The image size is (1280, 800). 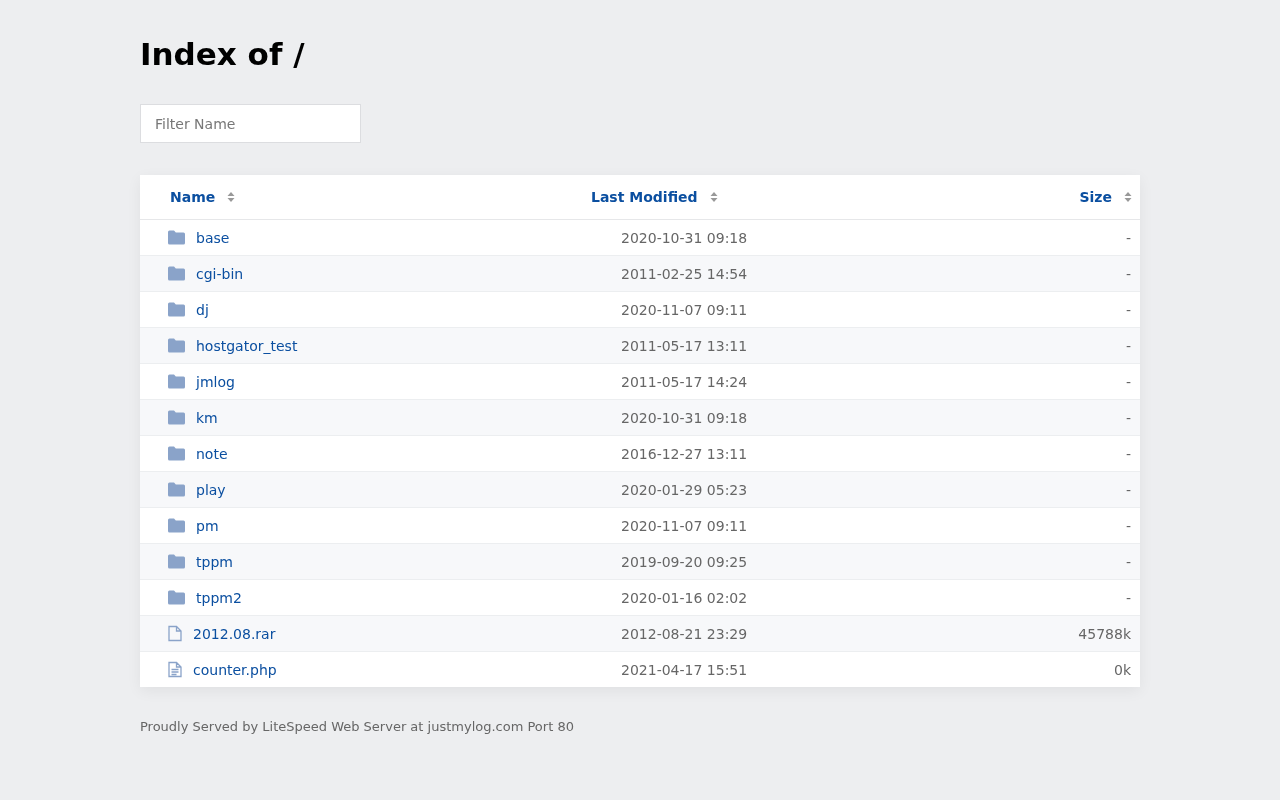 What do you see at coordinates (684, 381) in the screenshot?
I see `modified-cell-text: 2011-05-17 14:24` at bounding box center [684, 381].